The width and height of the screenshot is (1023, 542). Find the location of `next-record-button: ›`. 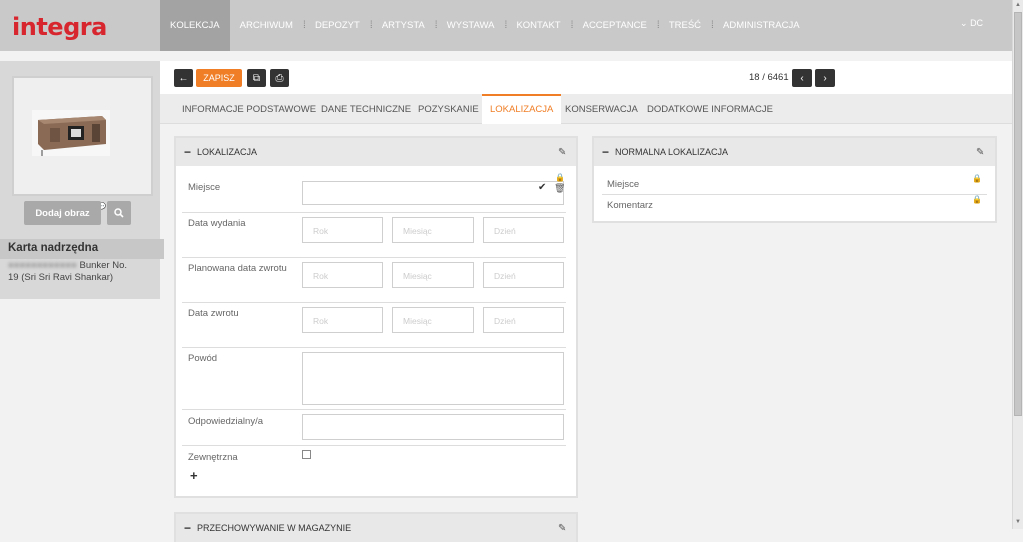

next-record-button: › is located at coordinates (825, 78).